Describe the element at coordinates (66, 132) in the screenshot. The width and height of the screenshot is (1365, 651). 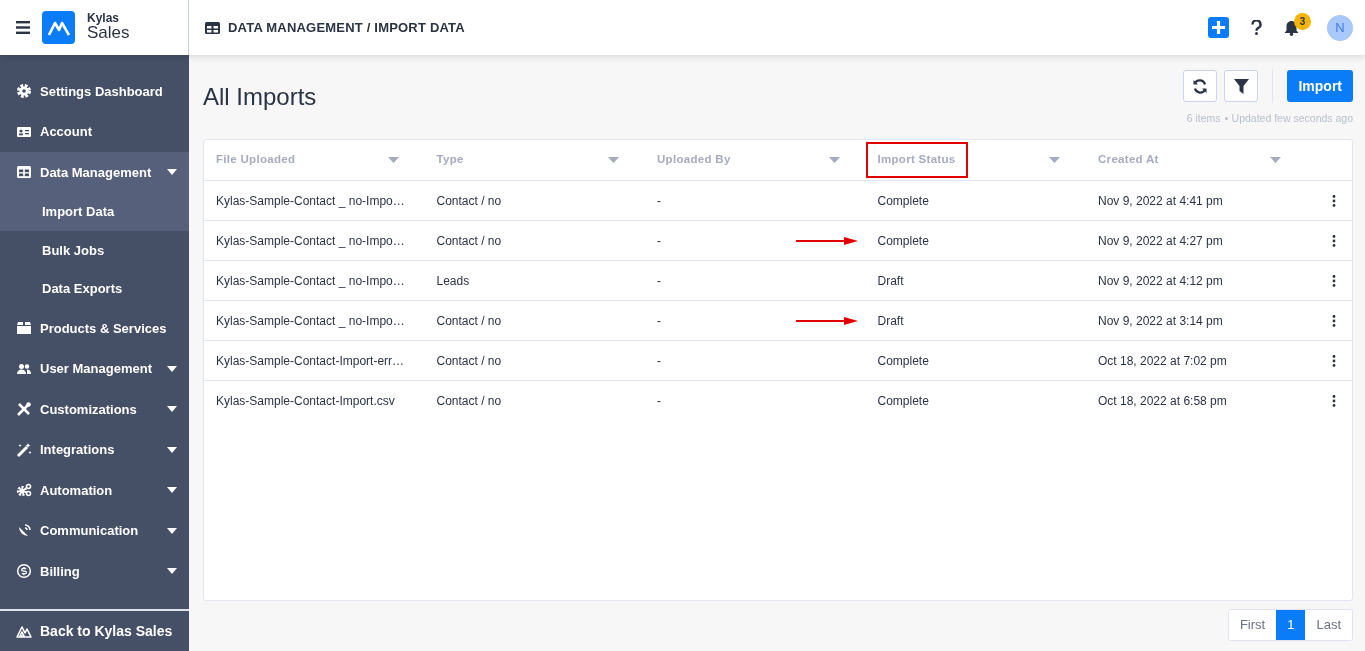
I see `sidebar-item-label: Account` at that location.